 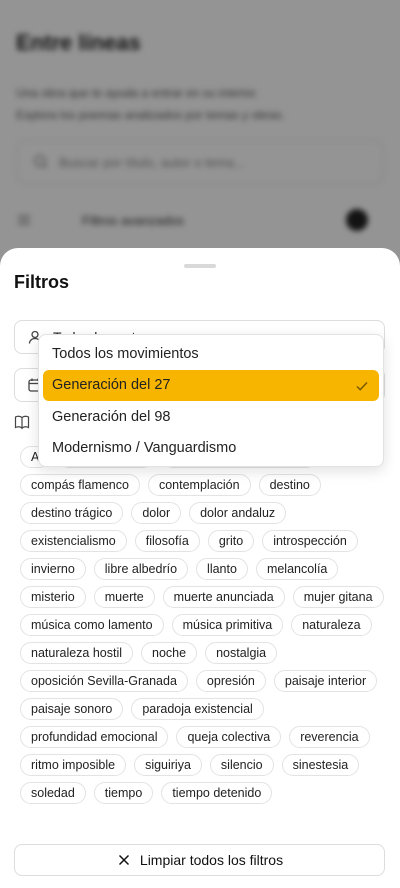 I want to click on tag-chip: contemplación, so click(x=199, y=485).